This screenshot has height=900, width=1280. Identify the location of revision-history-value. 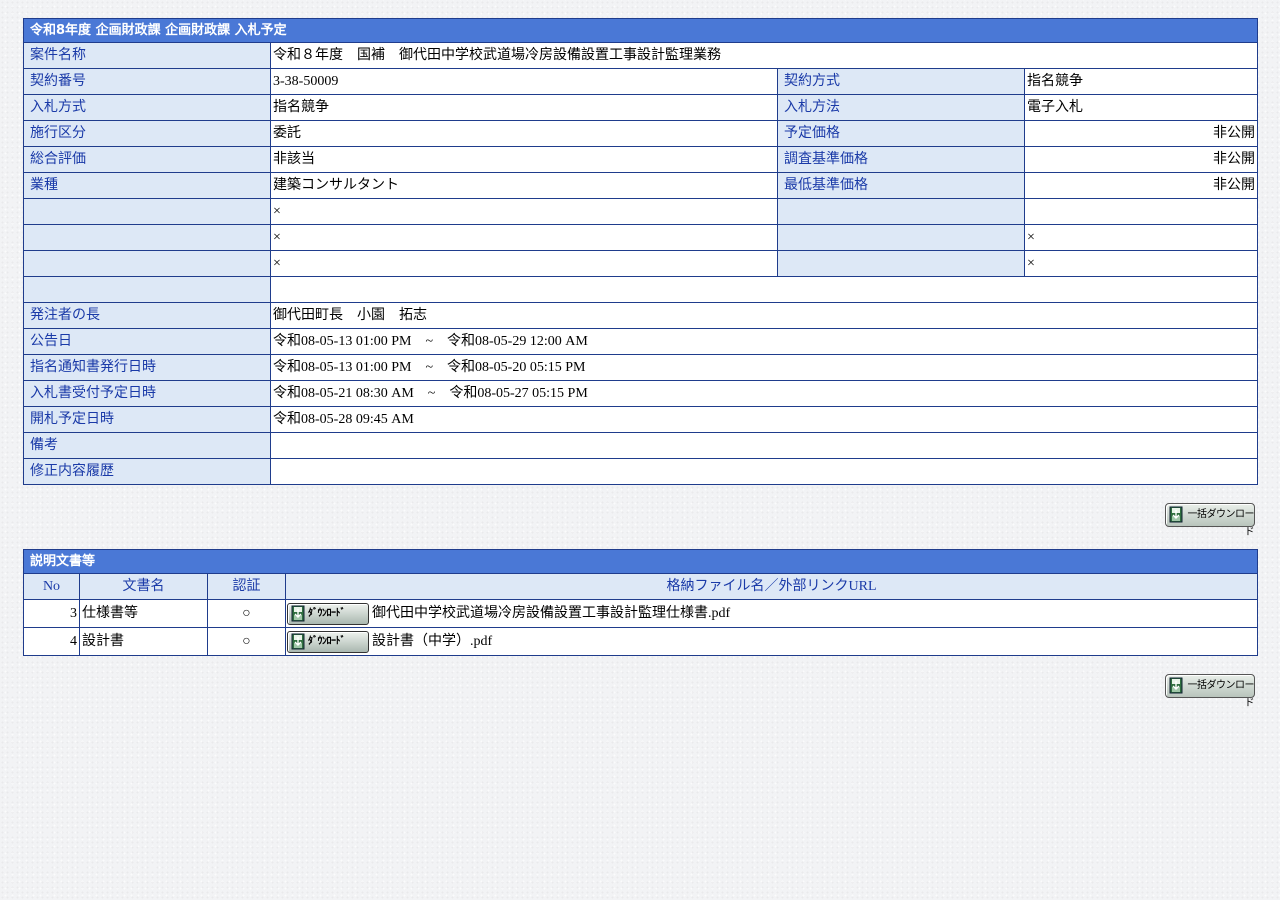
(764, 471).